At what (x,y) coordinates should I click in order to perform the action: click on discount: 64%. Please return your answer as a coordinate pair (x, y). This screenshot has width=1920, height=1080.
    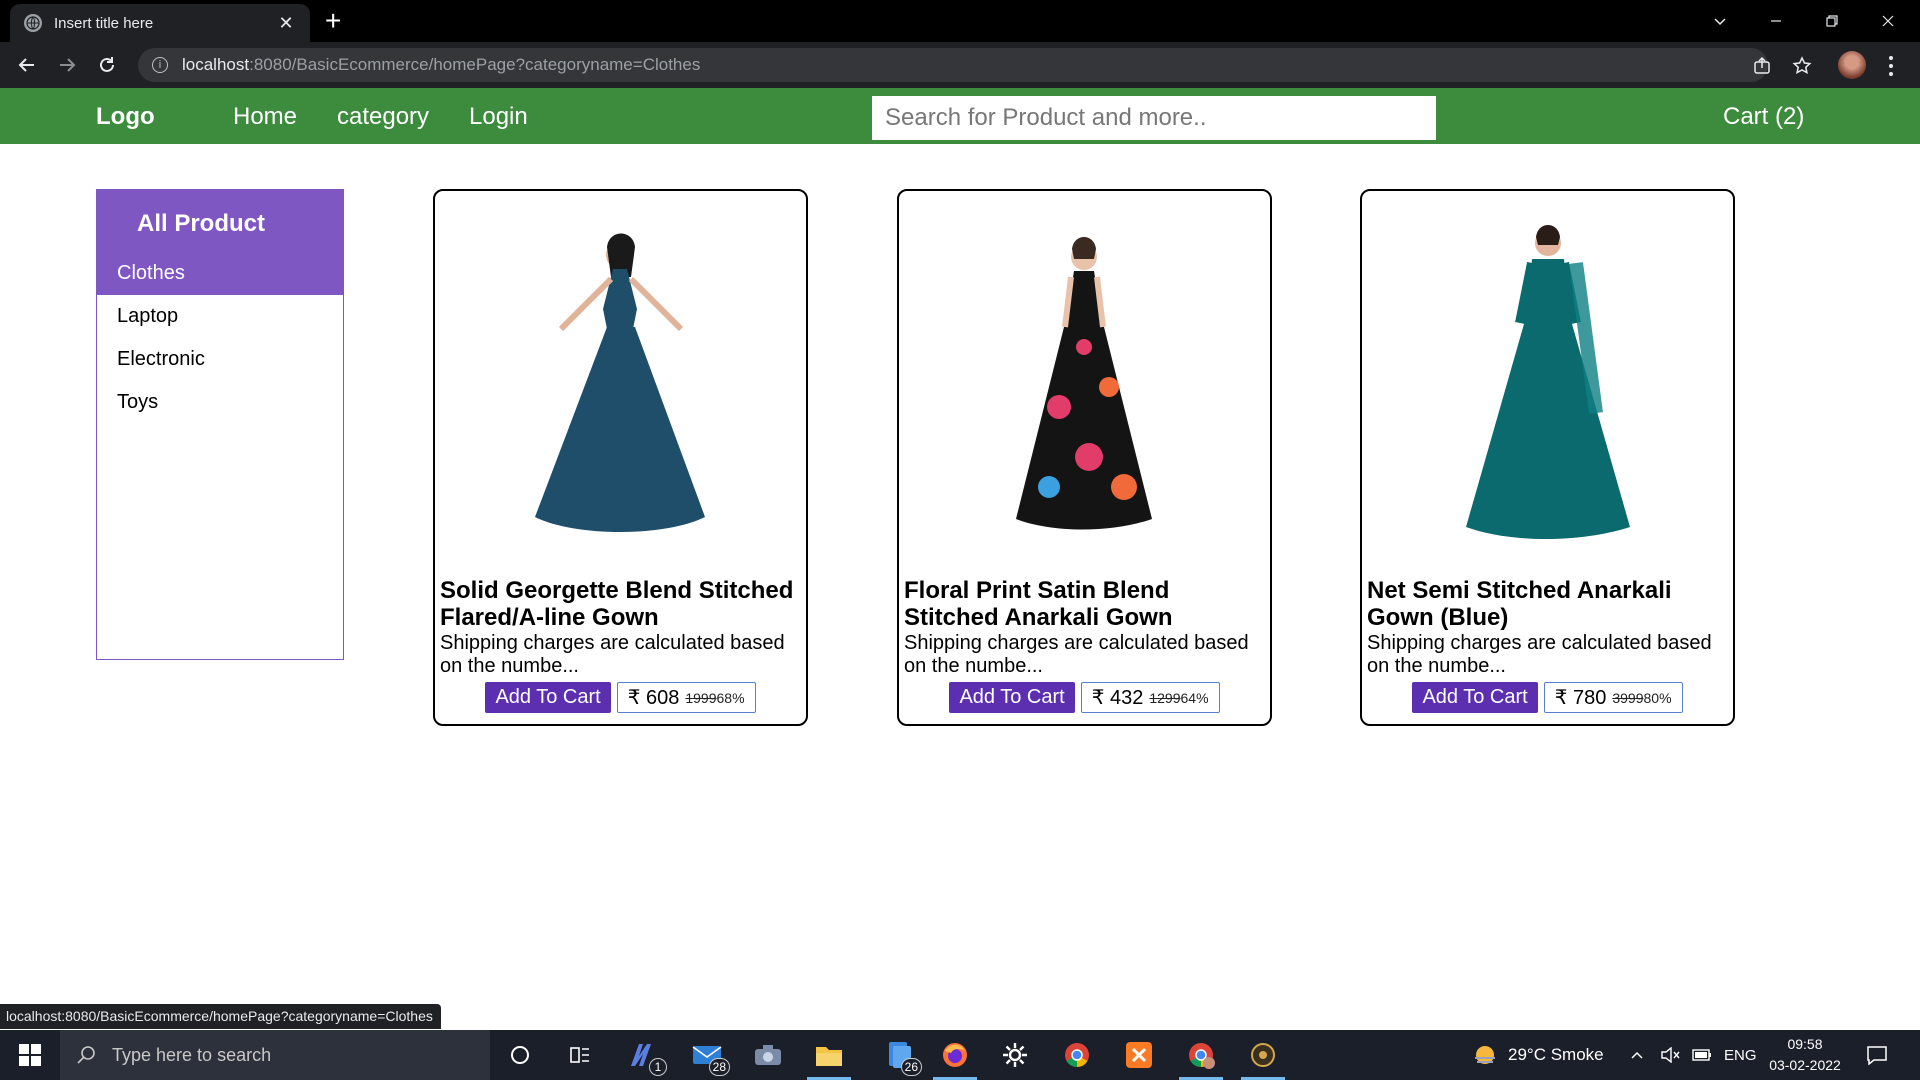
    Looking at the image, I should click on (1194, 697).